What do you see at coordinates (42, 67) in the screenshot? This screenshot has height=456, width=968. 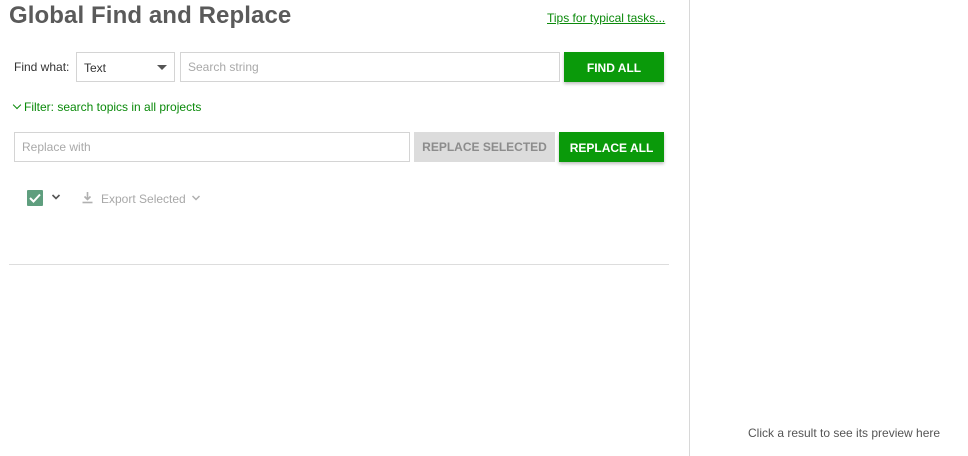 I see `find-what-label: Find what:` at bounding box center [42, 67].